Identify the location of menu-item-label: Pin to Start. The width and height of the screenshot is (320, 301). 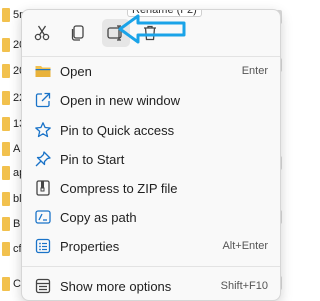
(92, 159).